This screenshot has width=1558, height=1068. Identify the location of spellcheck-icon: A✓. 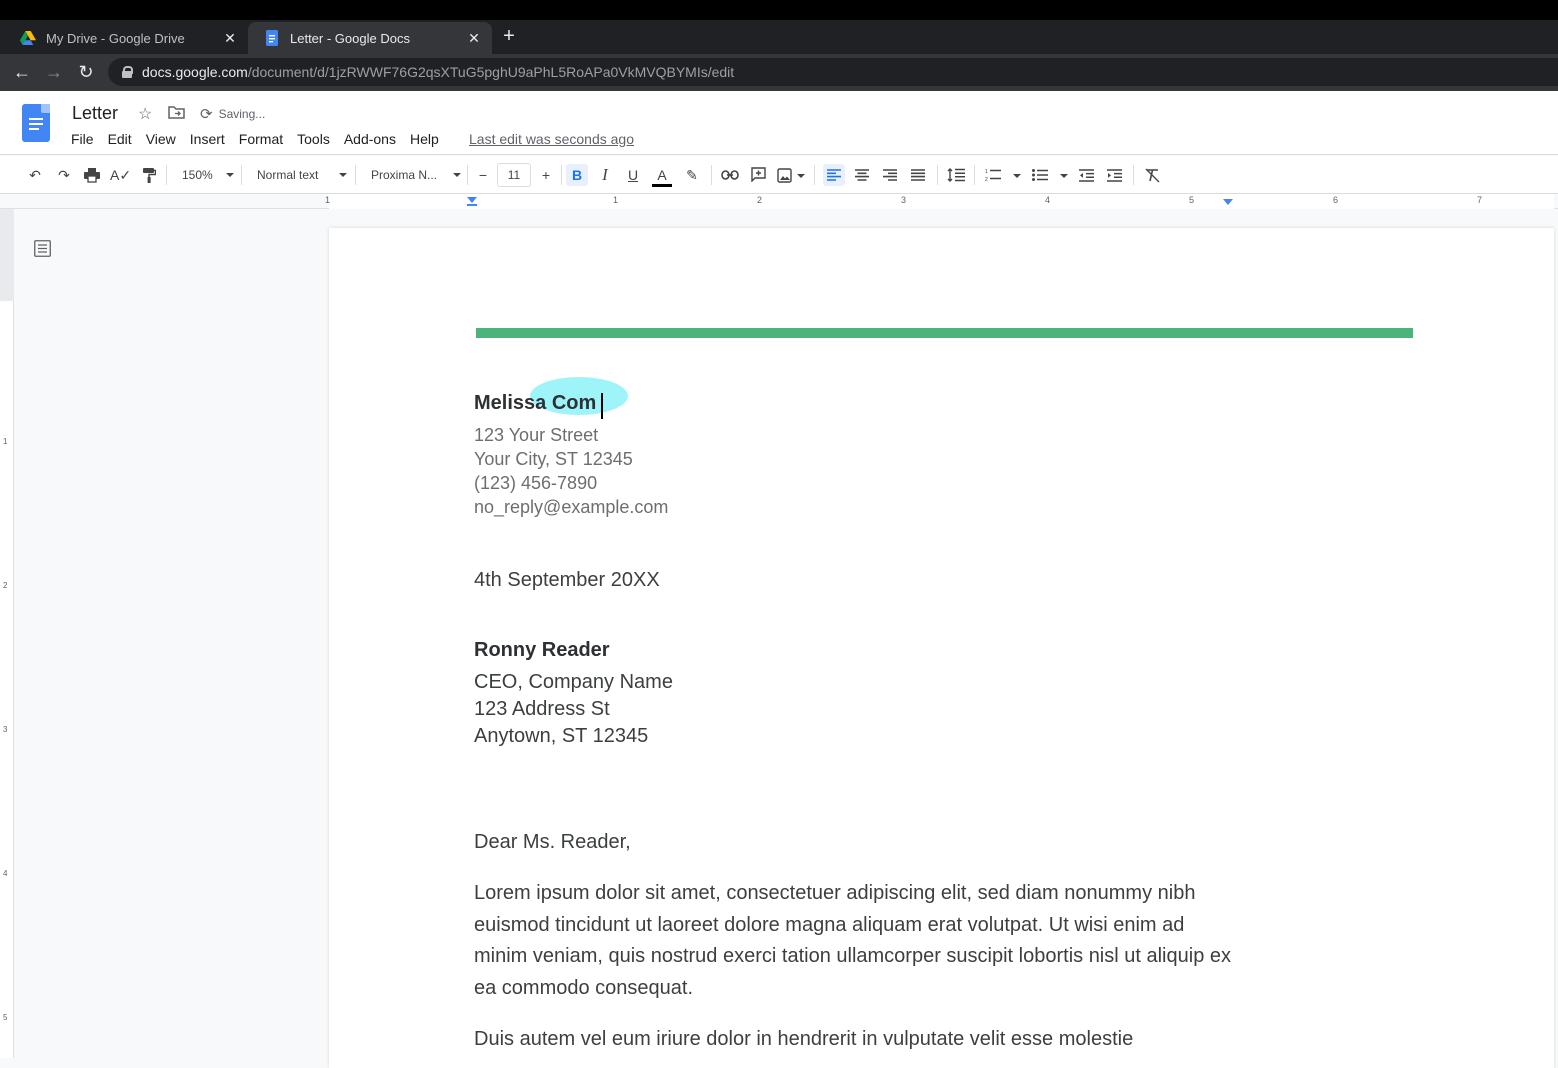
(120, 175).